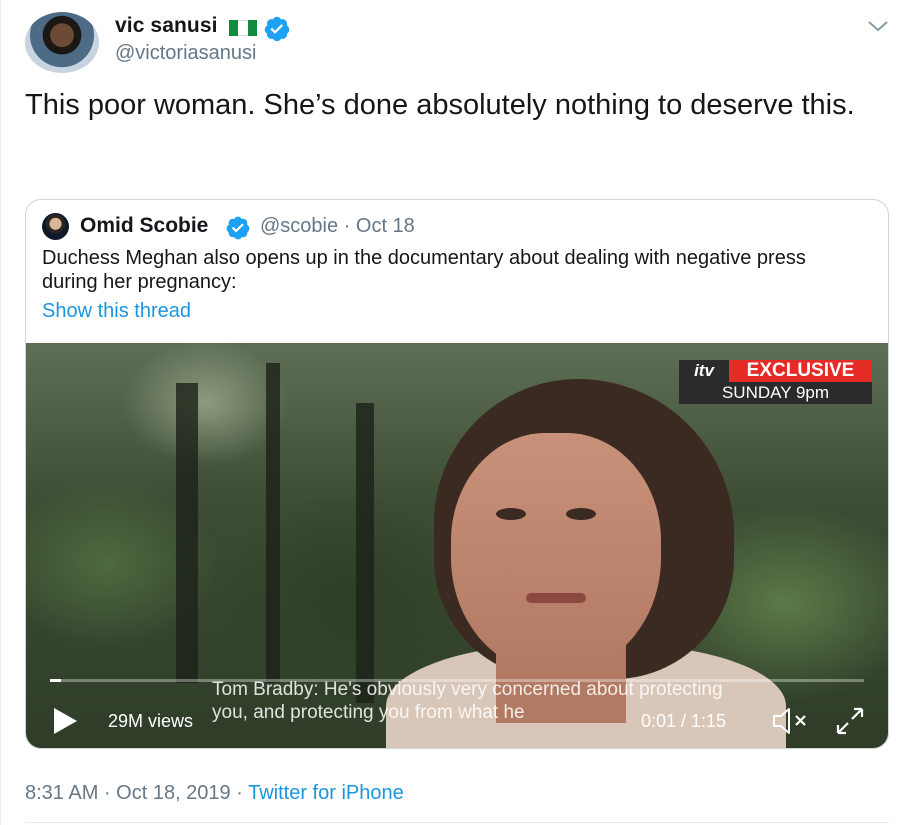  I want to click on quoted-tweet-meta: @scobie · Oct 18, so click(337, 226).